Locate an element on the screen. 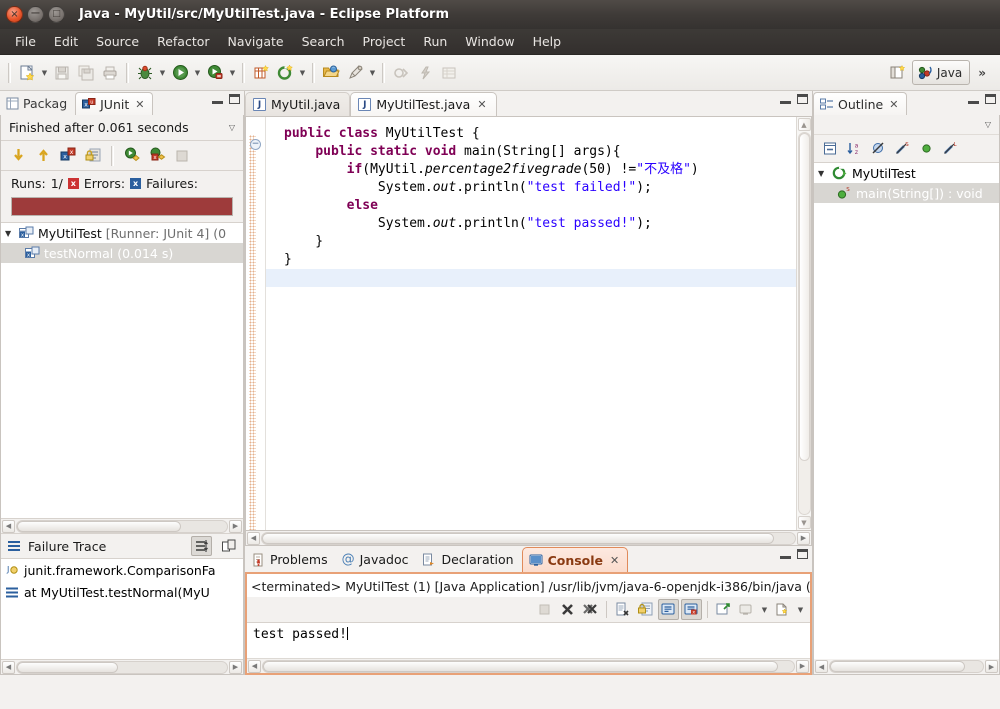 This screenshot has width=1000, height=709. editor-vscroll-thumb is located at coordinates (804, 297).